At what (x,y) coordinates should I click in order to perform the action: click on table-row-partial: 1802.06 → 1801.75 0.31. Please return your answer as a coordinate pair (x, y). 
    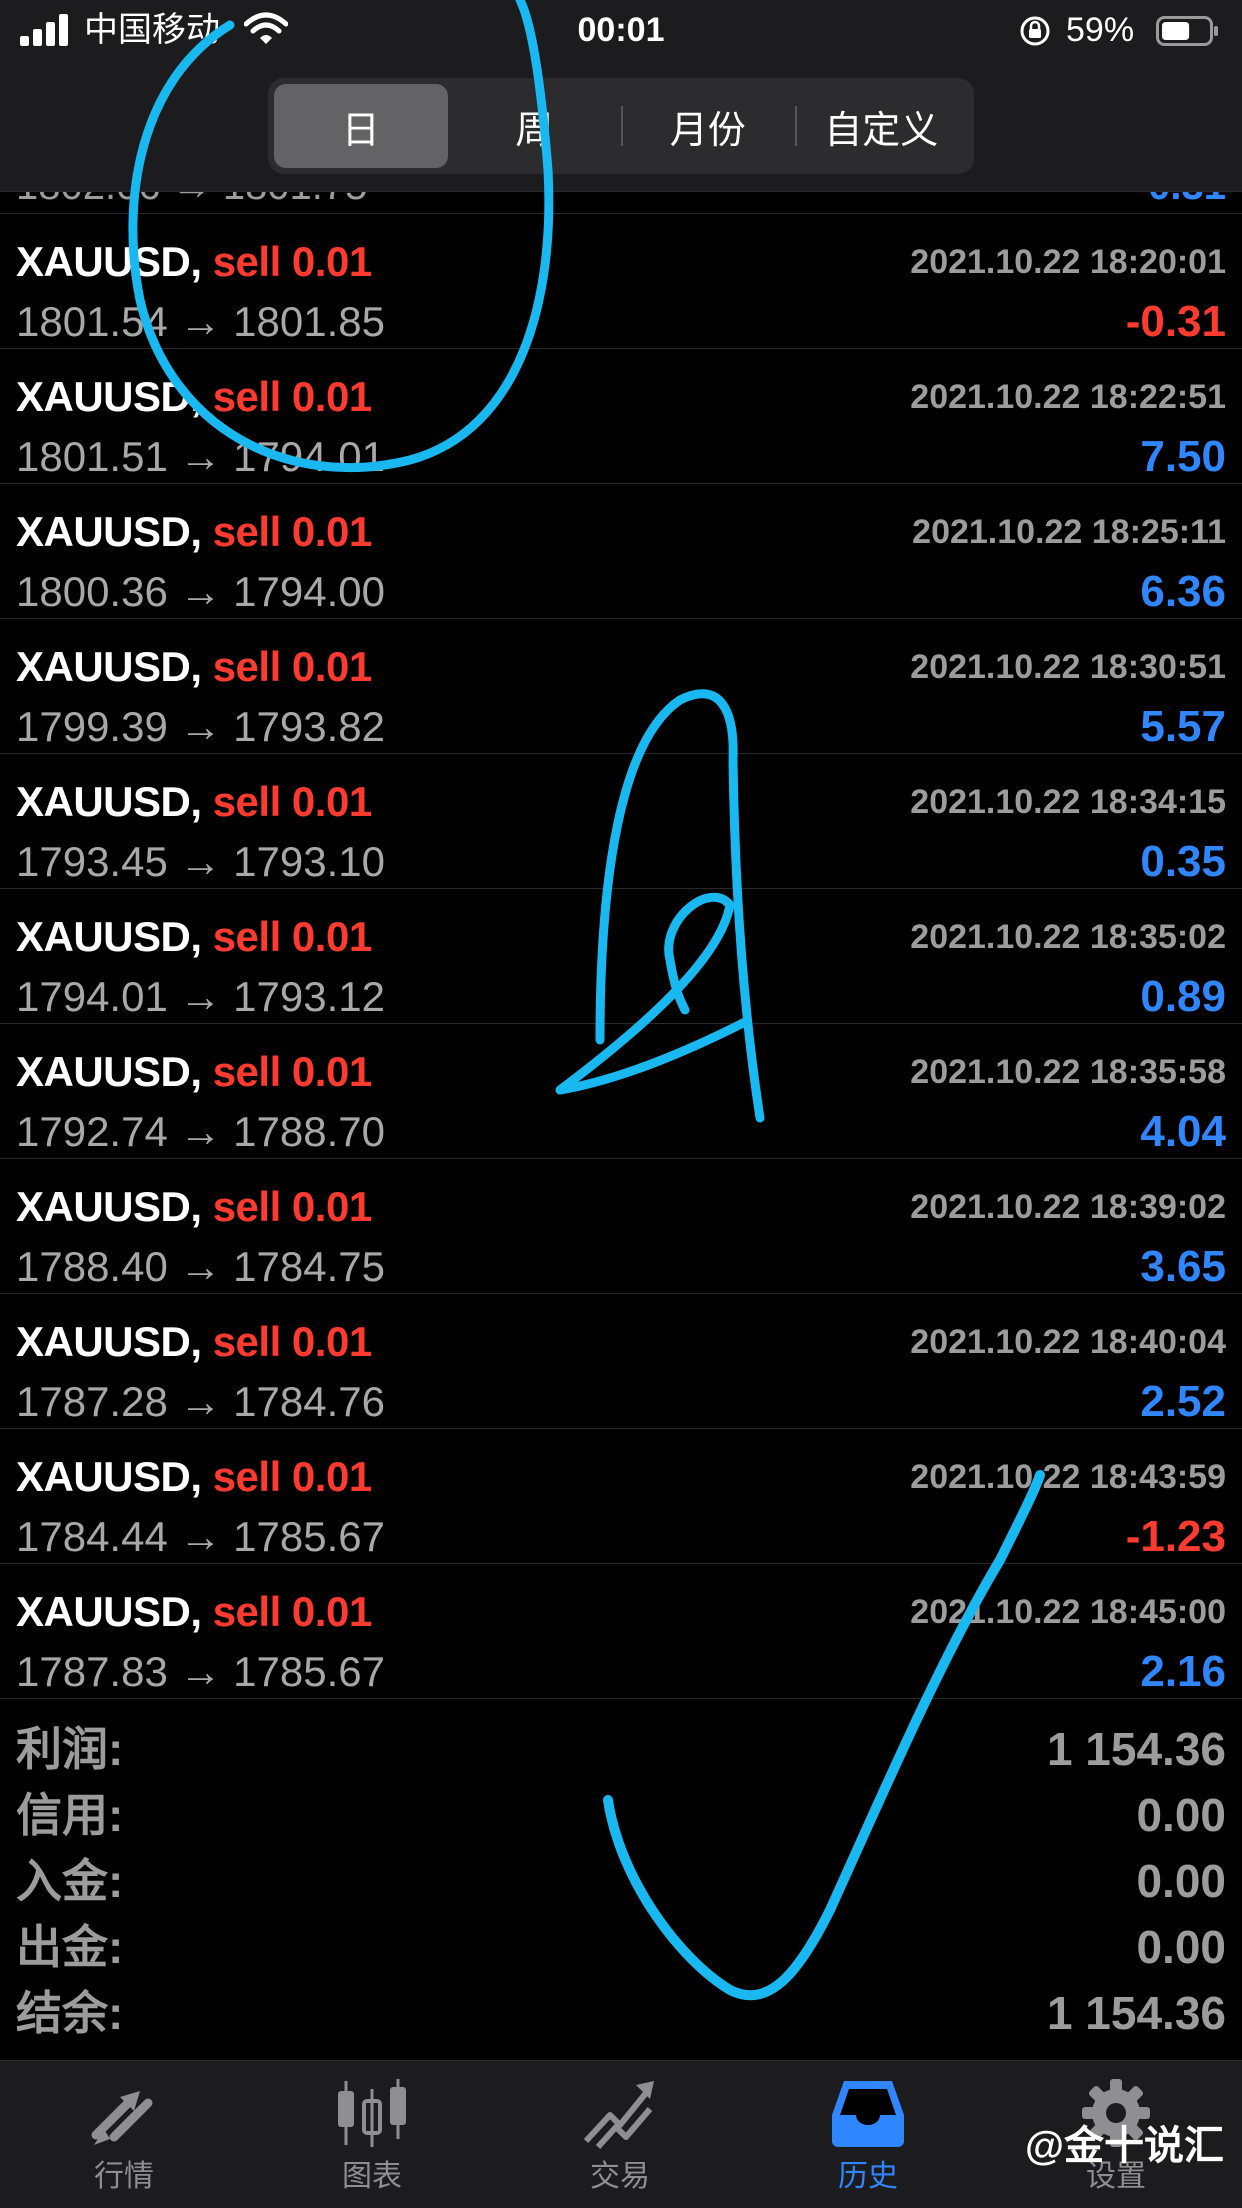
    Looking at the image, I should click on (621, 203).